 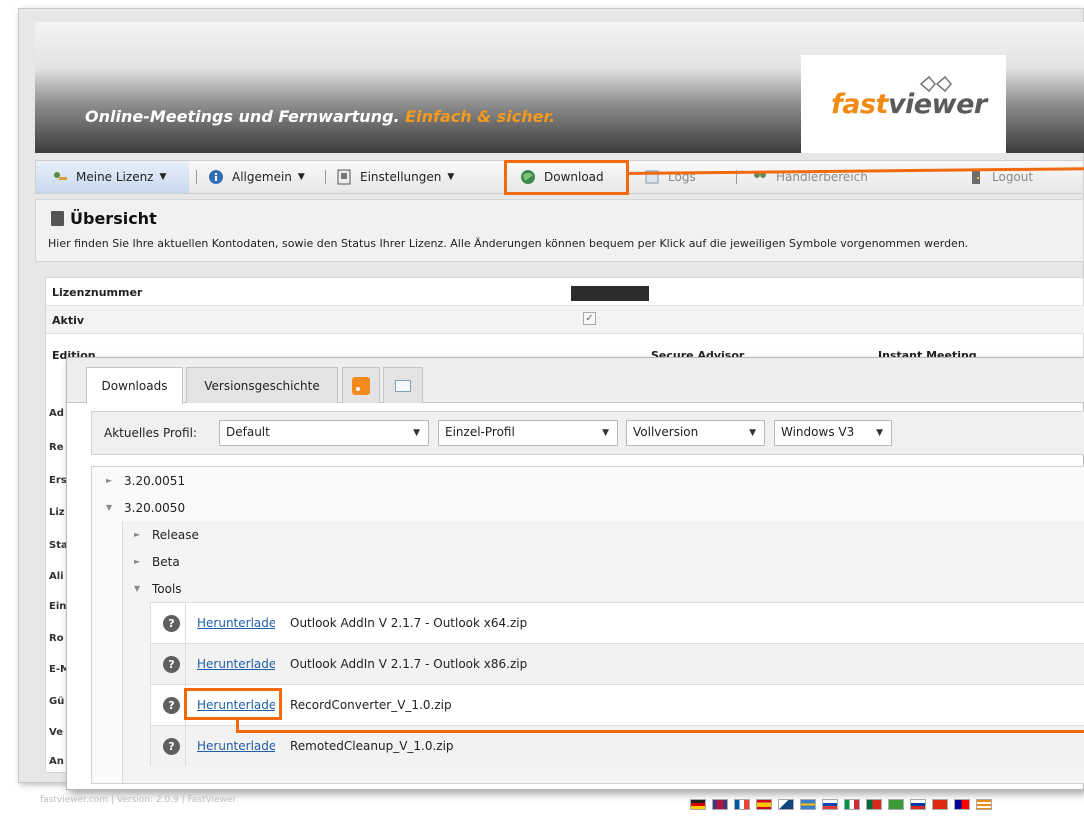 I want to click on version-type-select: Vollversion ▼, so click(x=695, y=433).